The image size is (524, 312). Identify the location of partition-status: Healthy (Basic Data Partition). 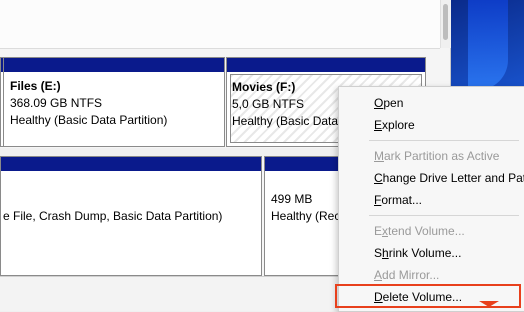
(89, 120).